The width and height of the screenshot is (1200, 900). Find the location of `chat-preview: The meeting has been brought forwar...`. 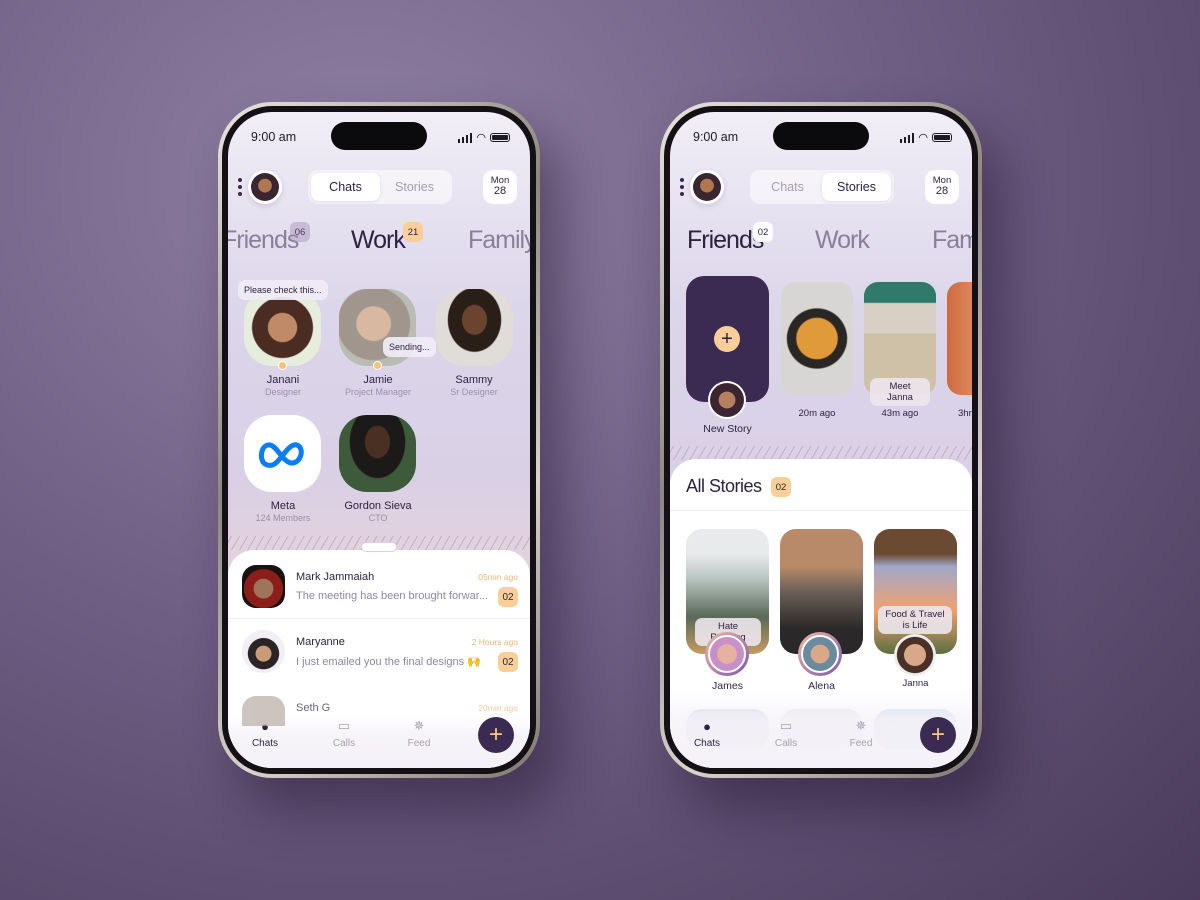

chat-preview: The meeting has been brought forwar... is located at coordinates (392, 596).